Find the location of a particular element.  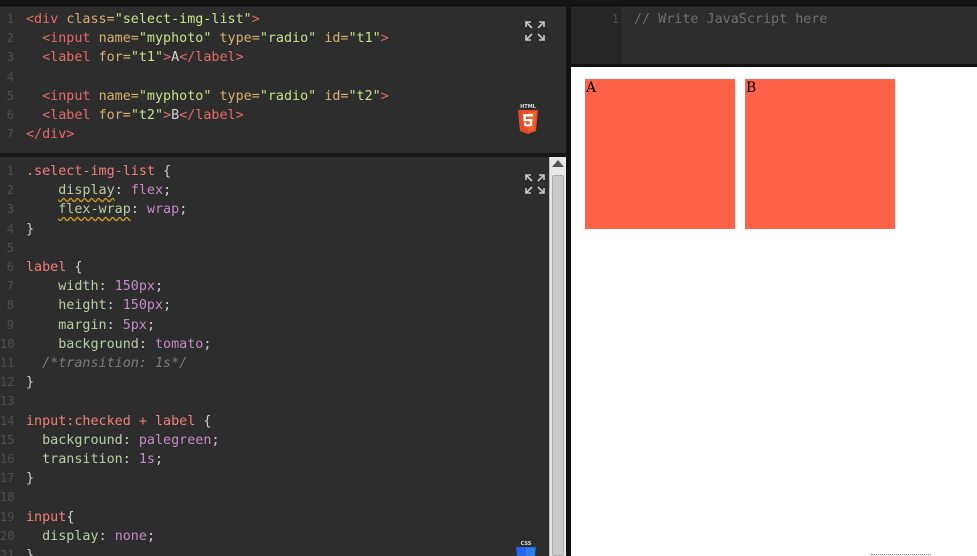

code-token: .select-img-list is located at coordinates (90, 171).